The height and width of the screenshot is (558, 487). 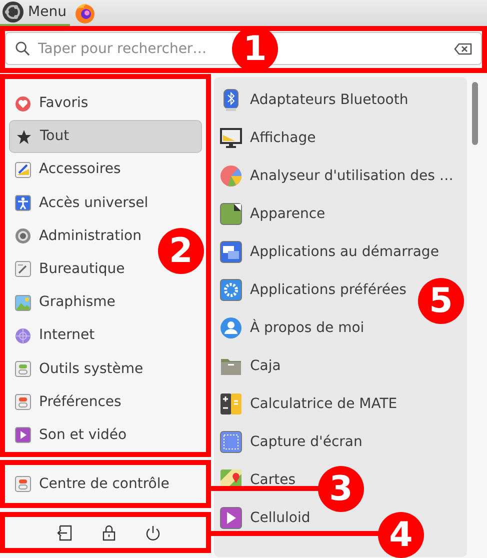 I want to click on document-icon, so click(x=23, y=269).